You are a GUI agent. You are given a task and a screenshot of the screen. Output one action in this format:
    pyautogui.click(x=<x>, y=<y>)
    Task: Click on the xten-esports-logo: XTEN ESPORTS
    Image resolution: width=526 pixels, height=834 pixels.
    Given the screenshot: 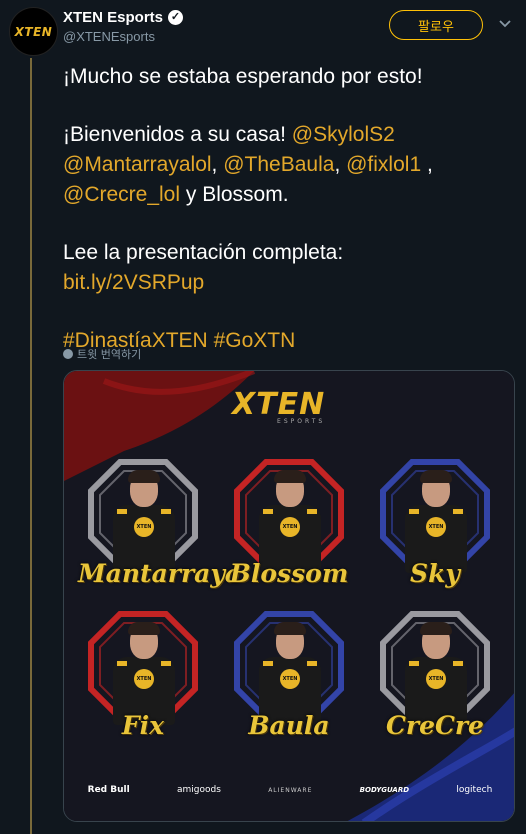 What is the action you would take?
    pyautogui.click(x=278, y=406)
    